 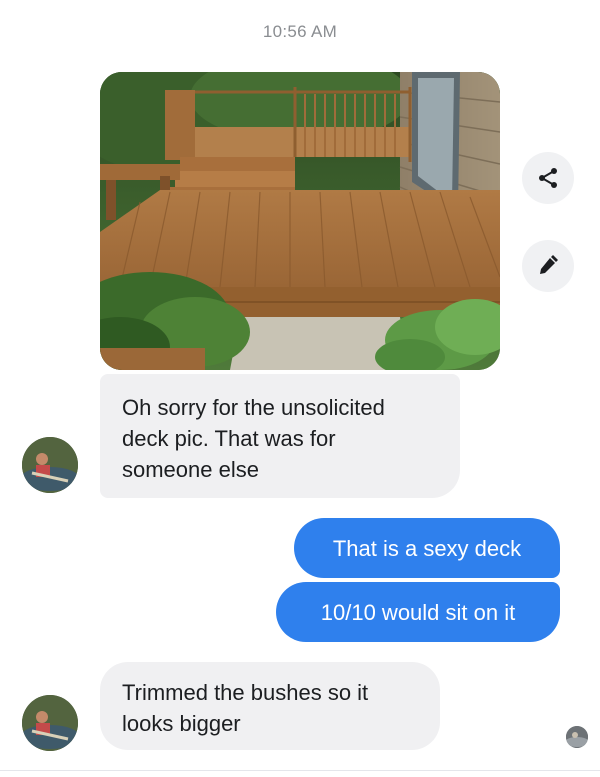 I want to click on message-line: Oh sorry for the unsolicited, so click(x=253, y=407).